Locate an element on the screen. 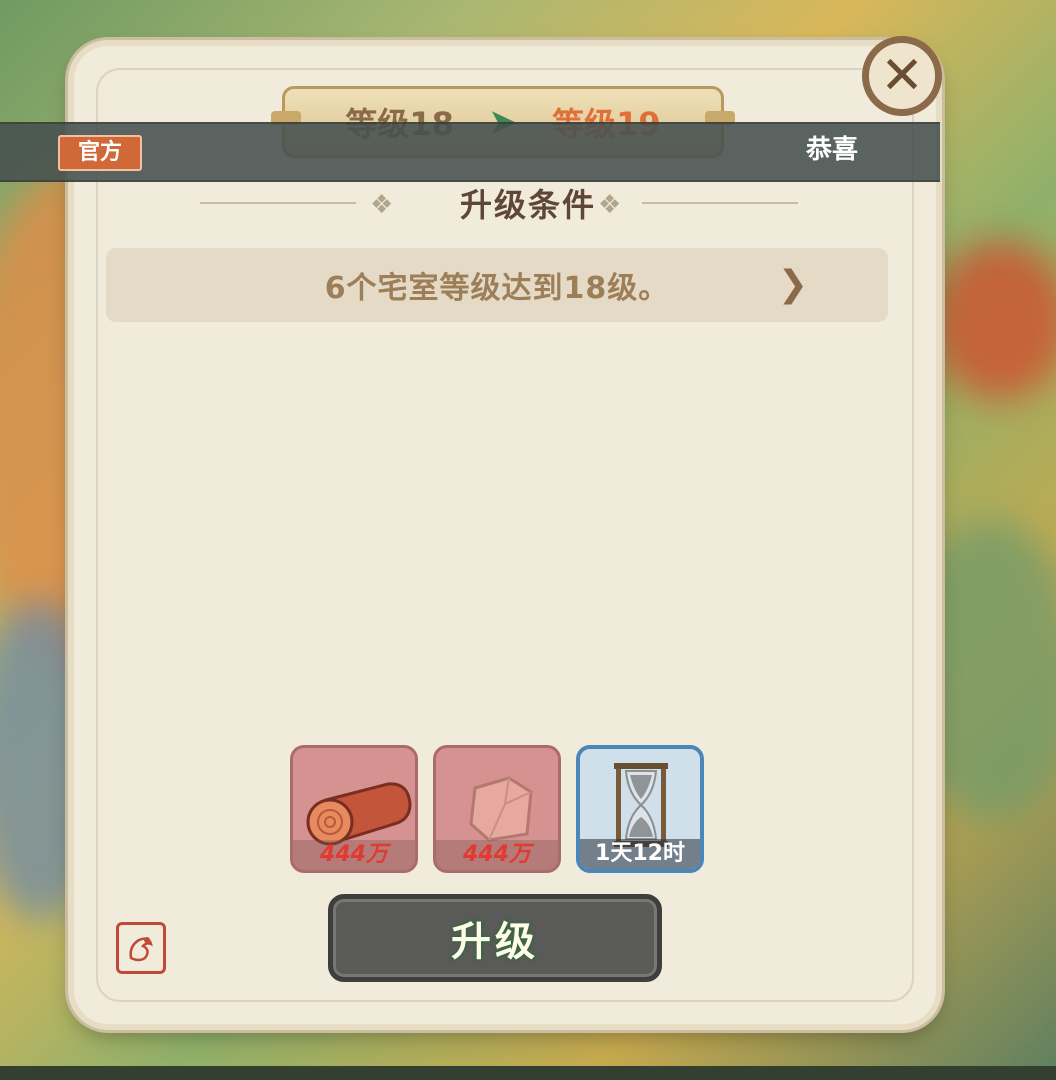 The height and width of the screenshot is (1080, 1056). condition-row: 6个宅室等级达到18级。 ❯ is located at coordinates (497, 285).